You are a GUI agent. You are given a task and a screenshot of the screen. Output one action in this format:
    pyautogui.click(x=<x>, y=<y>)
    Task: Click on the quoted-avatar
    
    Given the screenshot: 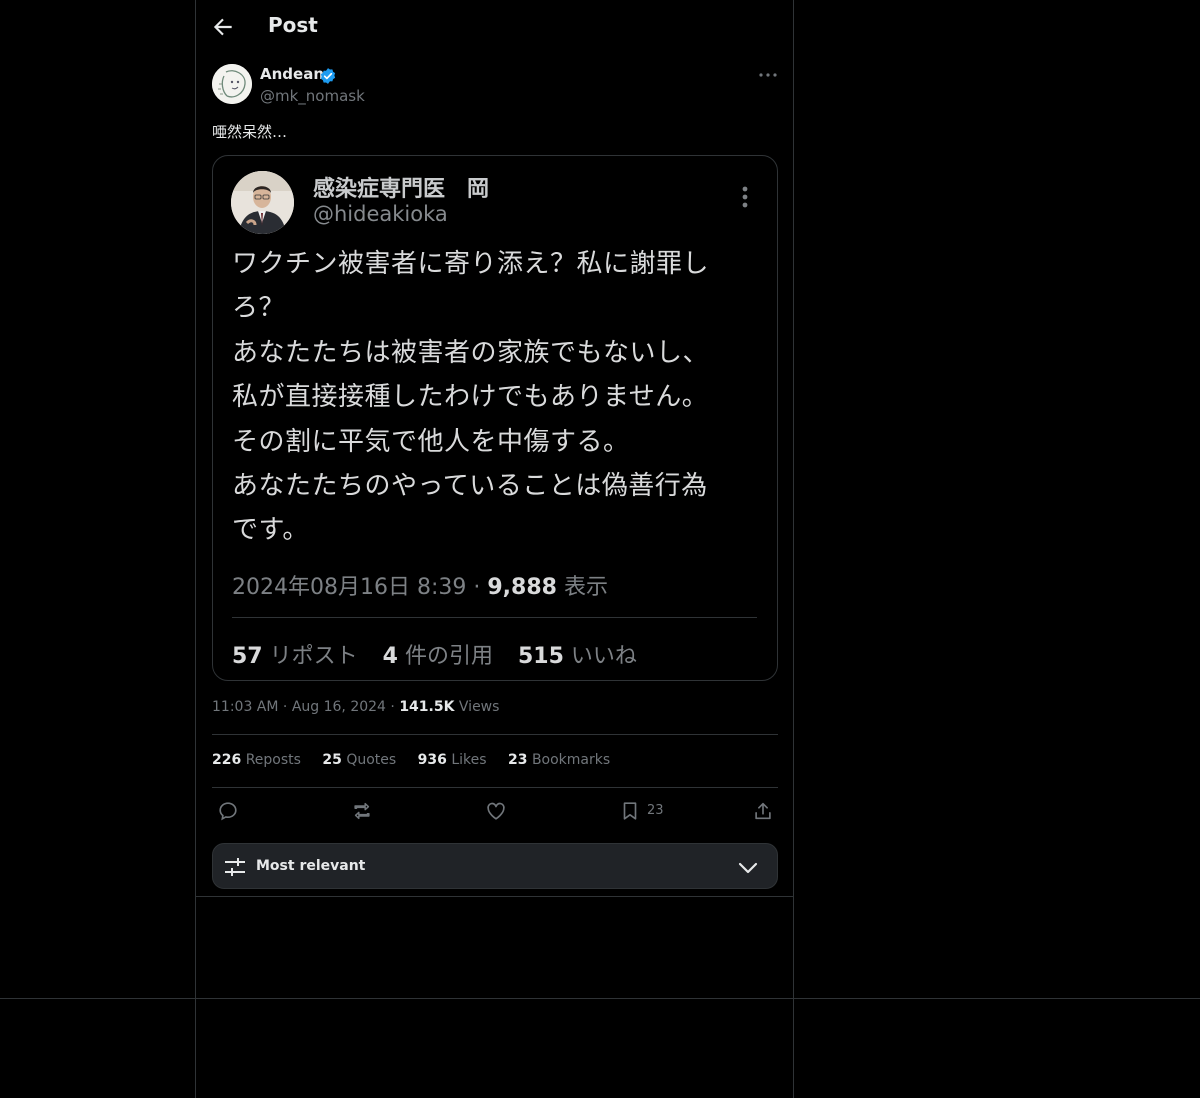 What is the action you would take?
    pyautogui.click(x=262, y=202)
    